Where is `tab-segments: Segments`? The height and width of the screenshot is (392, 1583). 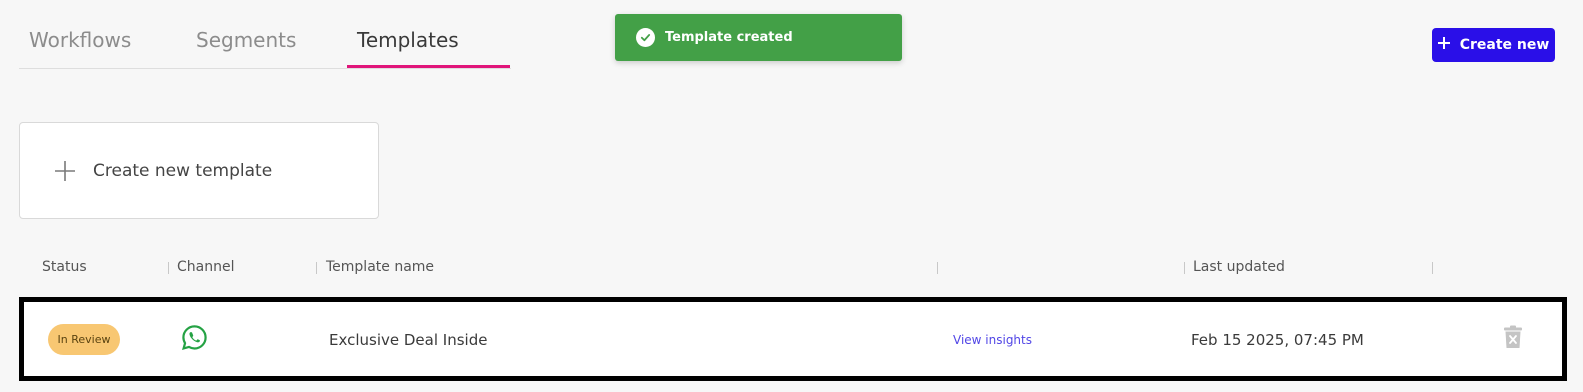
tab-segments: Segments is located at coordinates (246, 40).